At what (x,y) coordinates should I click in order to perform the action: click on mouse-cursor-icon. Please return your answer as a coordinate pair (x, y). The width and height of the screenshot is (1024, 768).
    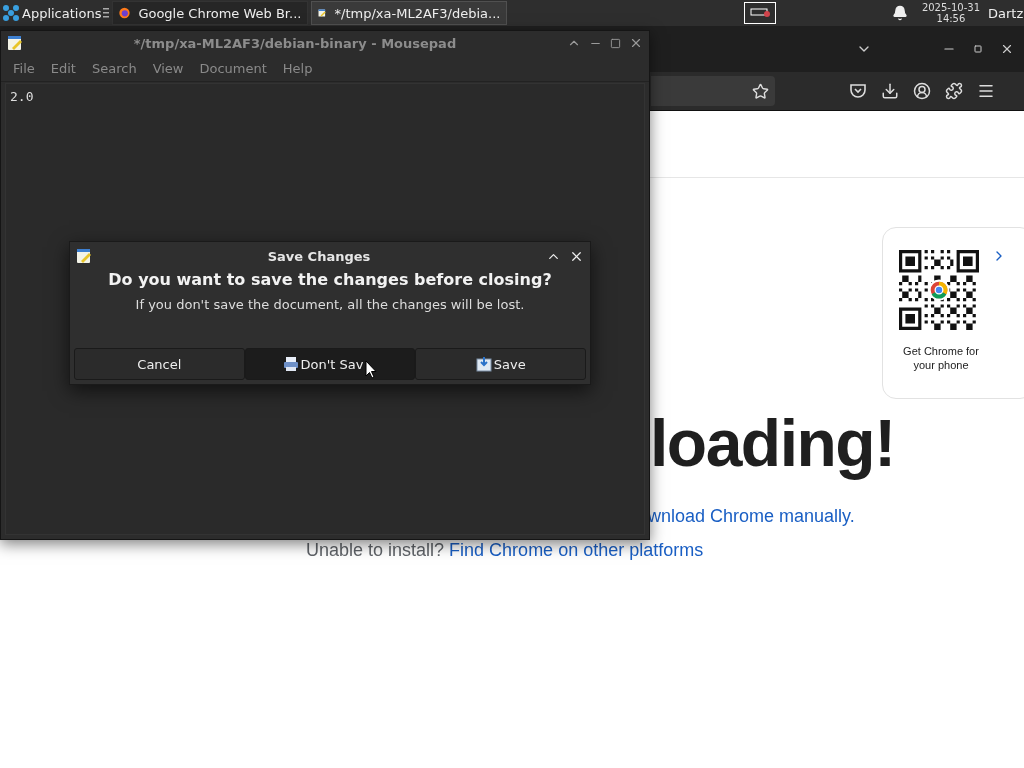
    Looking at the image, I should click on (371, 369).